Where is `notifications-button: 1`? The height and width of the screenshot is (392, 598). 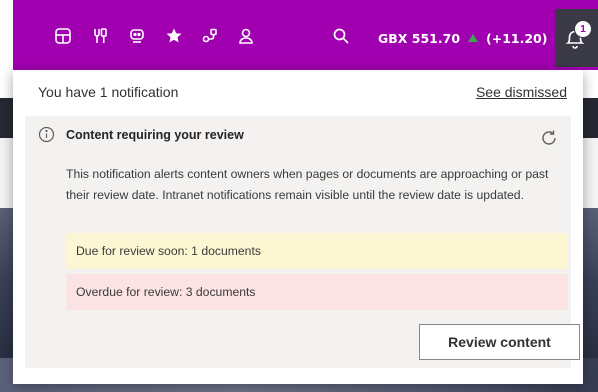
notifications-button: 1 is located at coordinates (576, 38).